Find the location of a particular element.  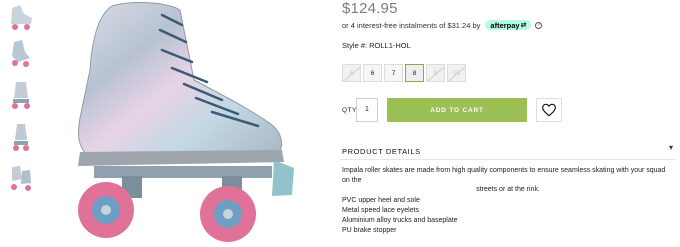

description-line-2: streets or at the rink. is located at coordinates (508, 189).